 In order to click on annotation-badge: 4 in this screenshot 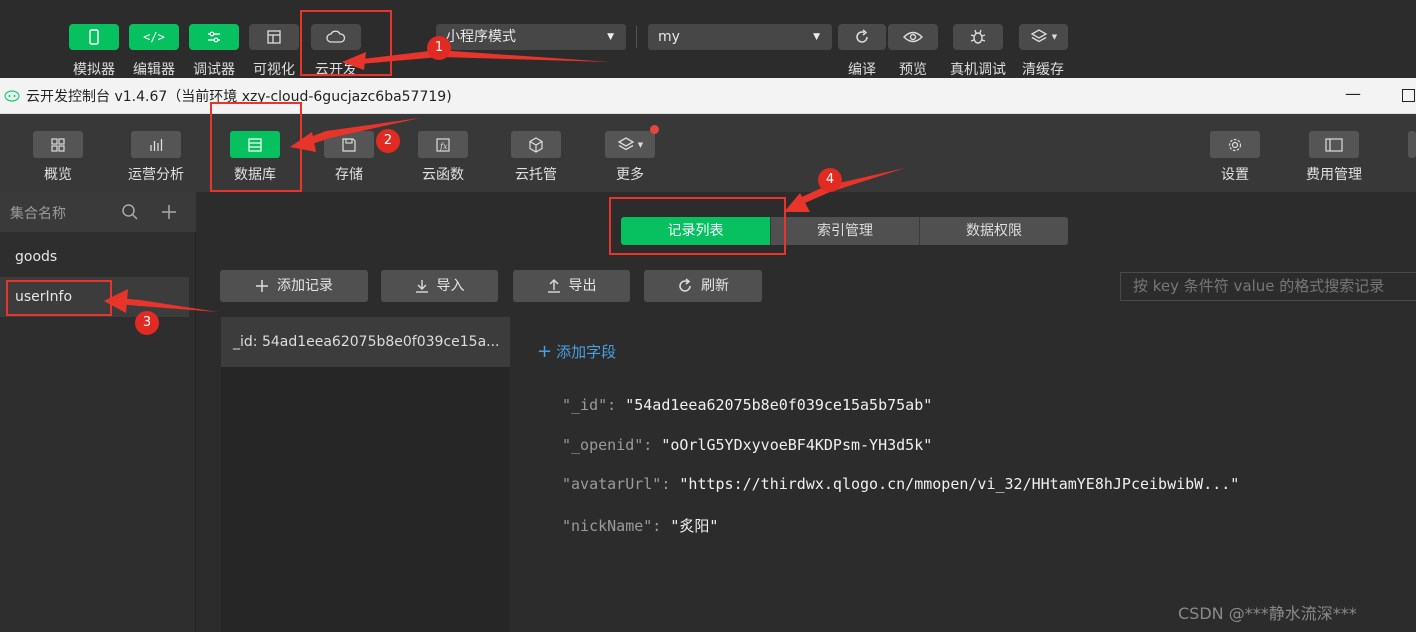, I will do `click(830, 180)`.